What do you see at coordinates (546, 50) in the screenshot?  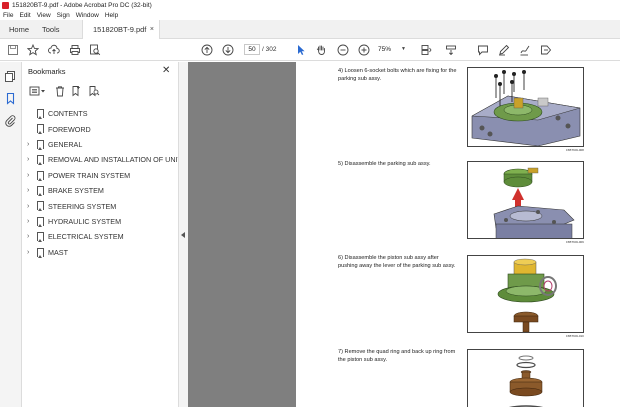 I see `fill-sign-icon` at bounding box center [546, 50].